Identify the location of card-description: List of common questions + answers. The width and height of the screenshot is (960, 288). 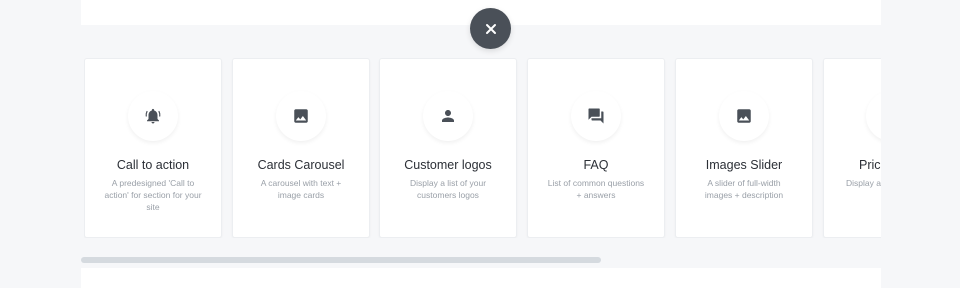
(596, 189).